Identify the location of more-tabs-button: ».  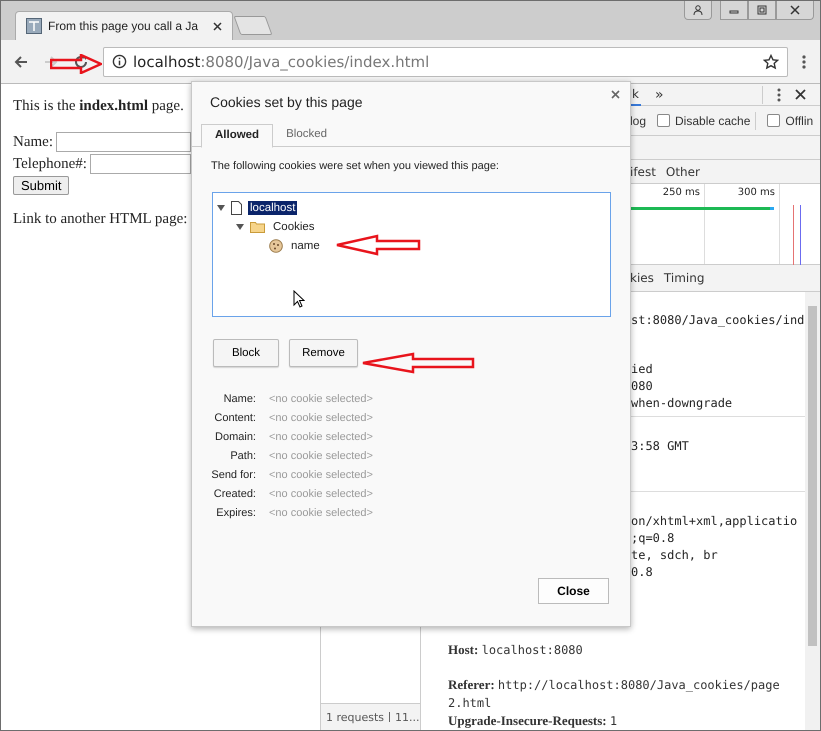
(659, 94).